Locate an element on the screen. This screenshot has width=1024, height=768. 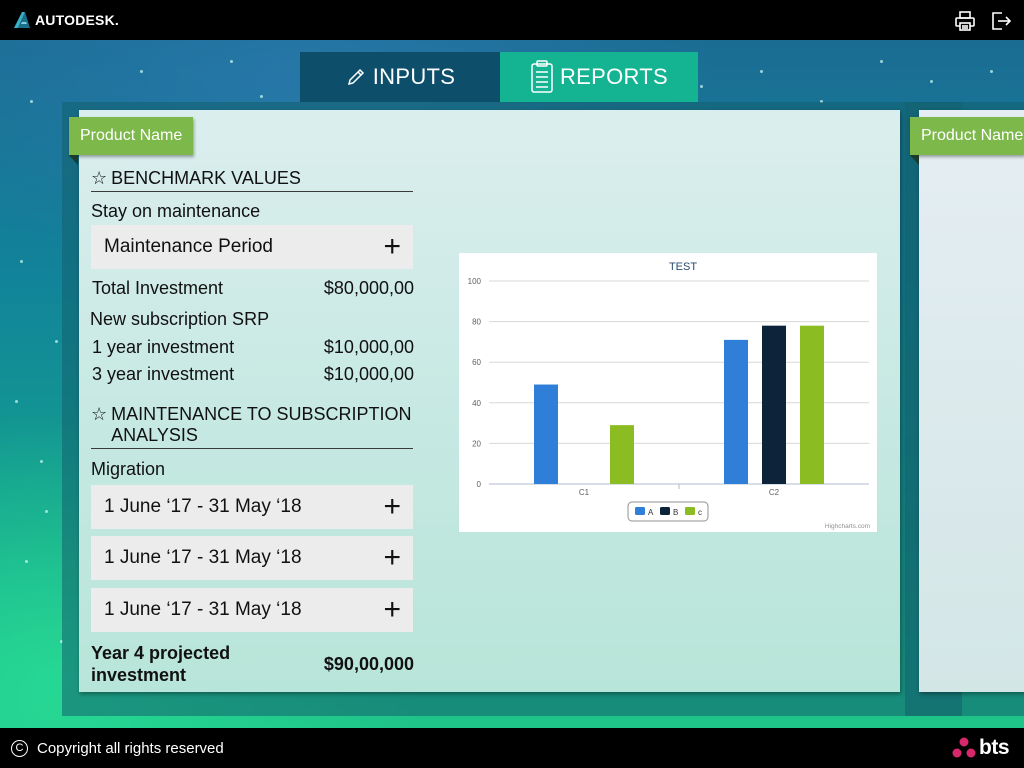
copyright-text: Copyright all rights reserved is located at coordinates (130, 748).